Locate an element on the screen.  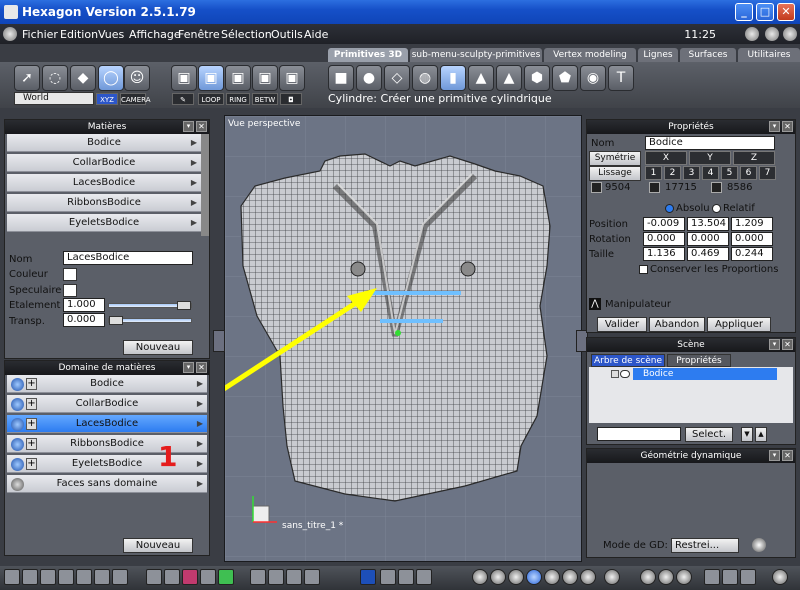
rotation-y-field: 0.000 is located at coordinates (708, 239).